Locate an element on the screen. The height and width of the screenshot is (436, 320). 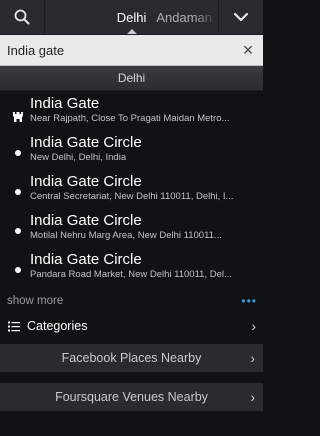
chevron-down-icon is located at coordinates (241, 17).